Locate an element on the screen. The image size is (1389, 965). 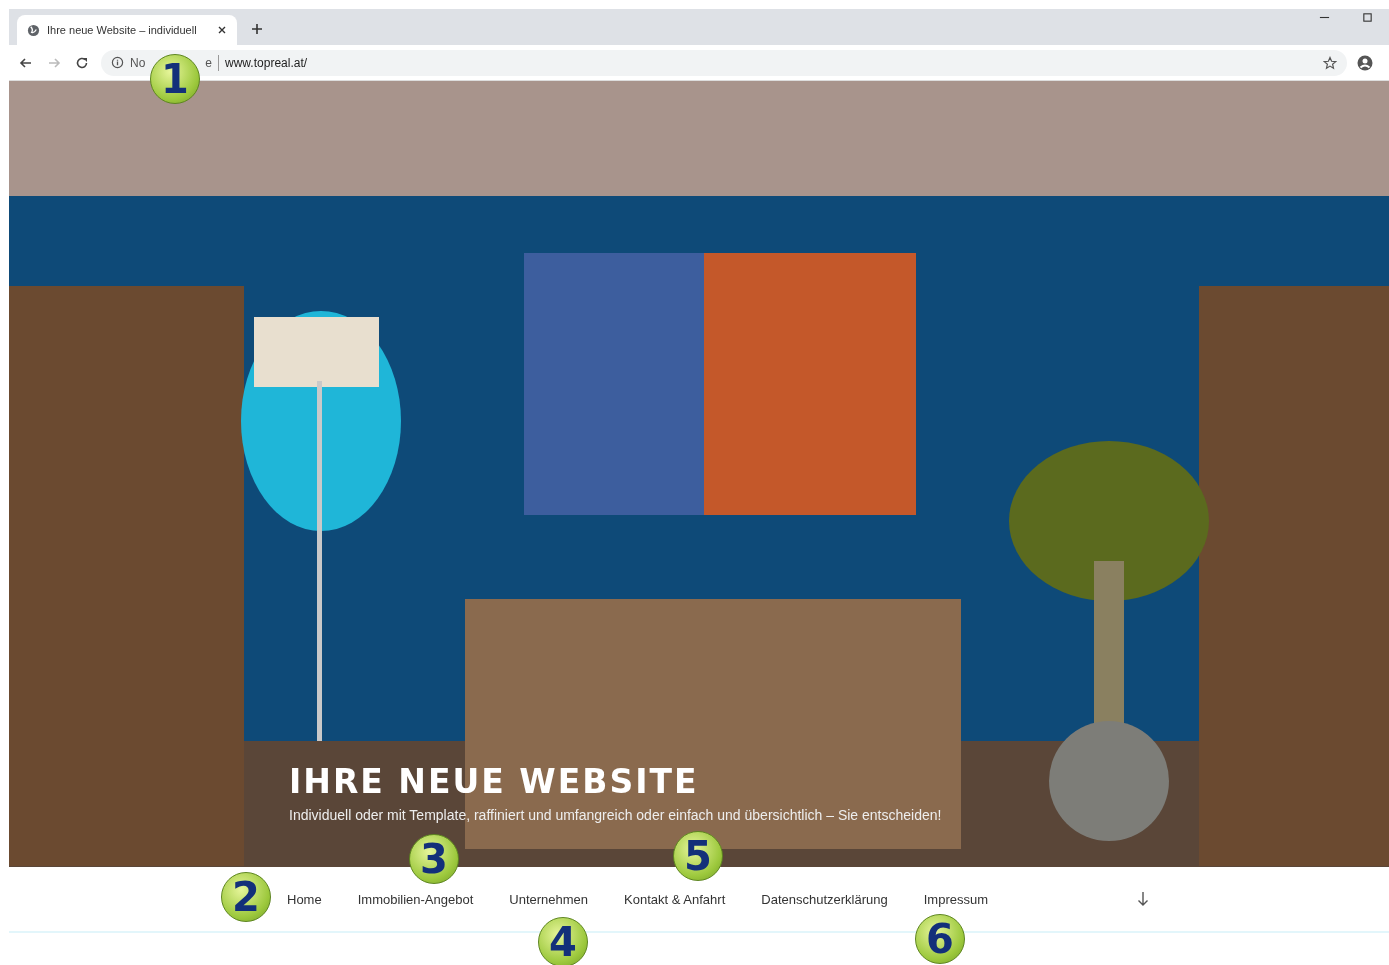
nav-link: Kontakt & Anfahrt is located at coordinates (675, 899).